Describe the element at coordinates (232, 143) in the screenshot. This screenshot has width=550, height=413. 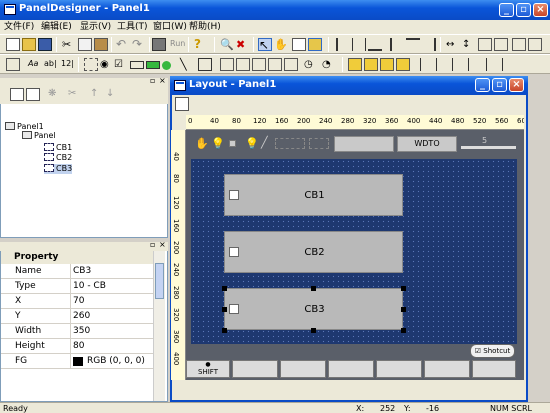
I see `stop-icon` at that location.